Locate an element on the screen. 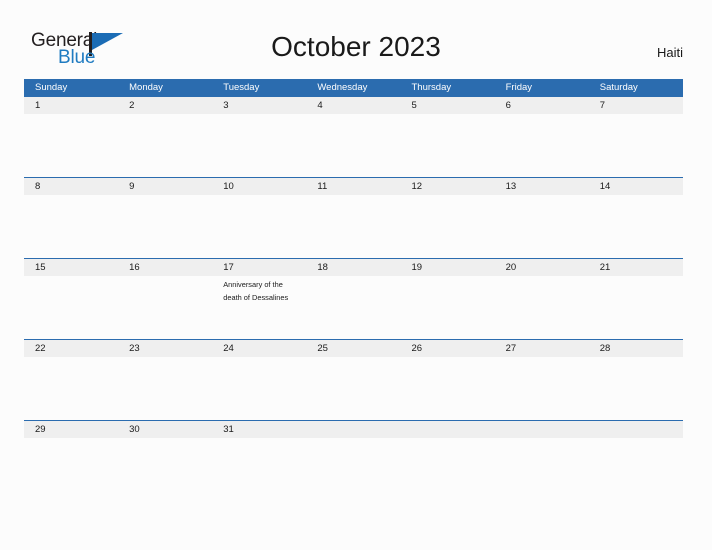 This screenshot has width=712, height=550. day-number: 4 is located at coordinates (353, 105).